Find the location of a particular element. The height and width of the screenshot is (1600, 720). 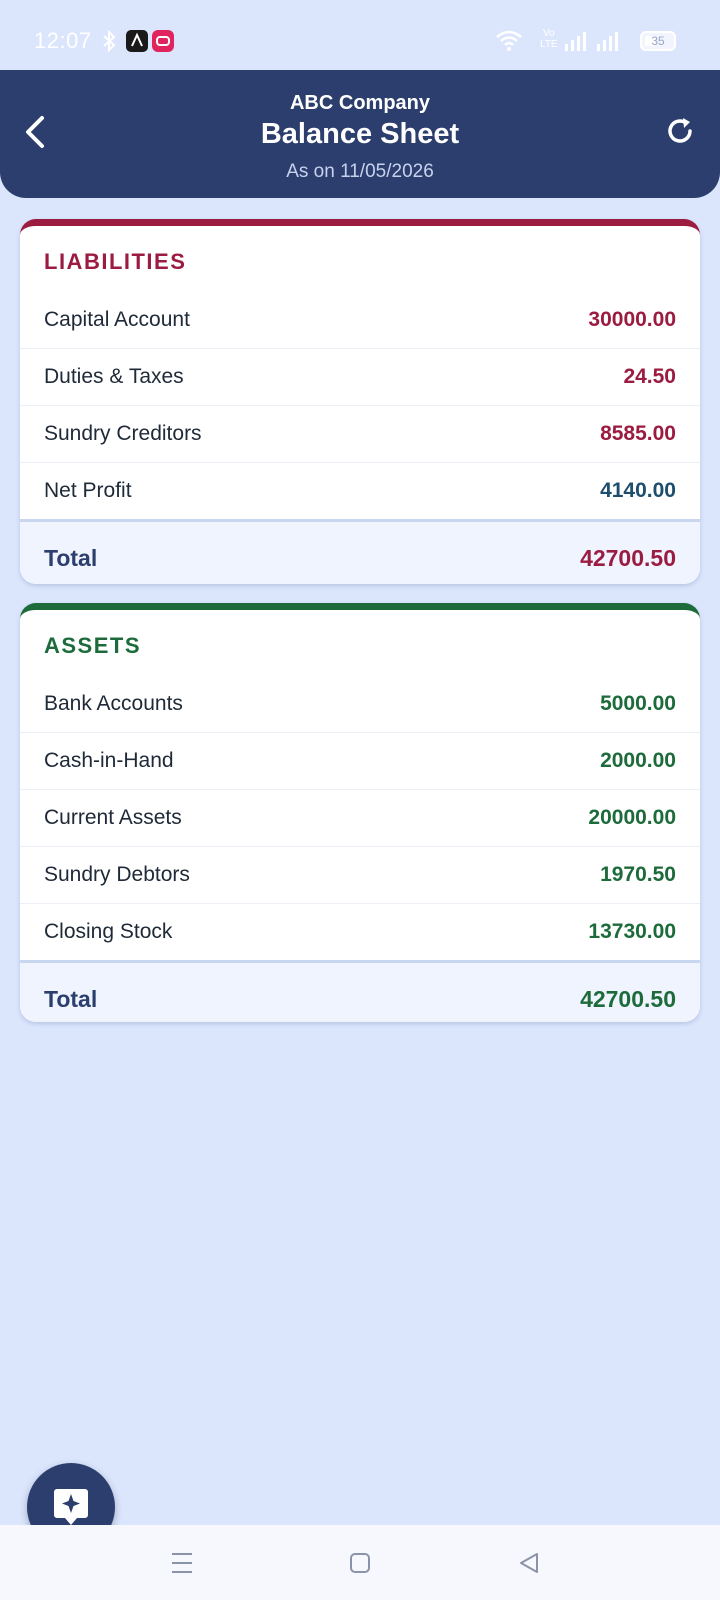

liabilities-title: LIABILITIES is located at coordinates (115, 261).